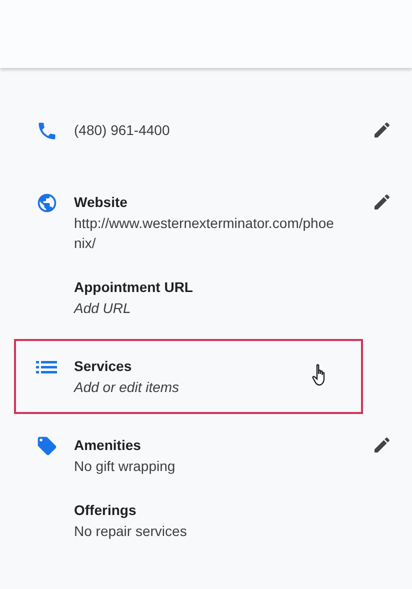 This screenshot has height=589, width=412. Describe the element at coordinates (47, 446) in the screenshot. I see `tag-icon` at that location.